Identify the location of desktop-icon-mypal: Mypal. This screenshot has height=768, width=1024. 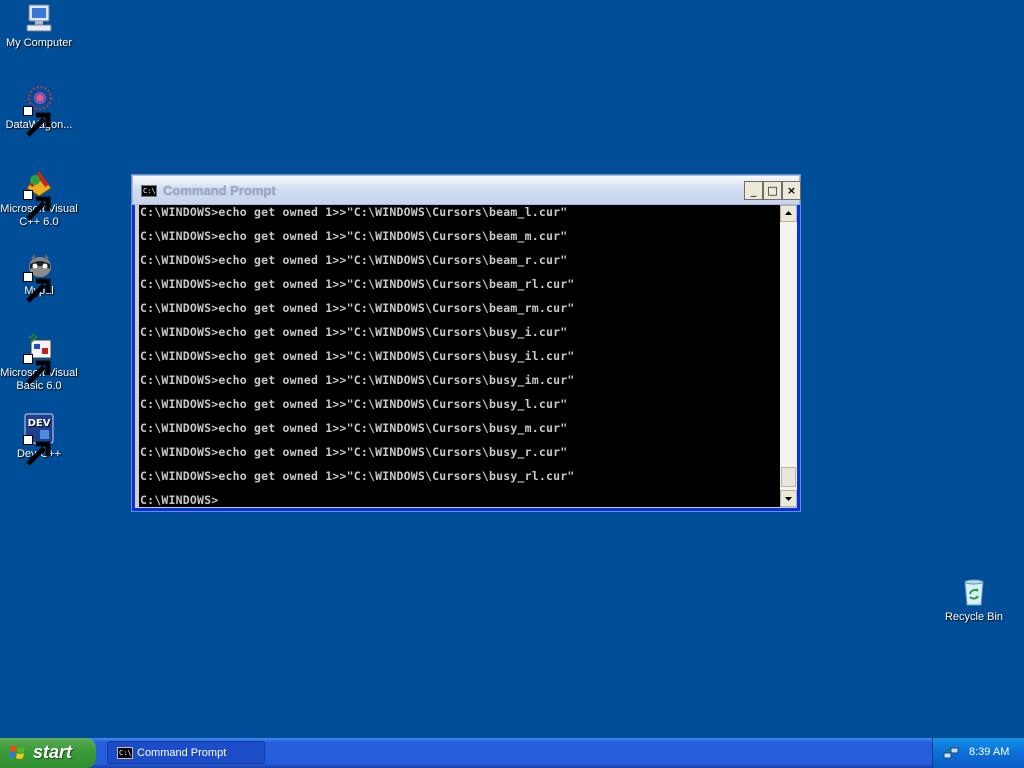
(39, 276).